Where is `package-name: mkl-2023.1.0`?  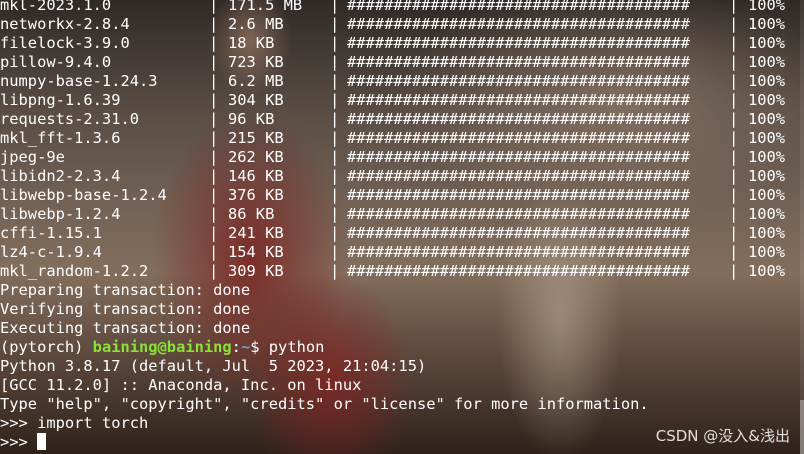 package-name: mkl-2023.1.0 is located at coordinates (56, 7).